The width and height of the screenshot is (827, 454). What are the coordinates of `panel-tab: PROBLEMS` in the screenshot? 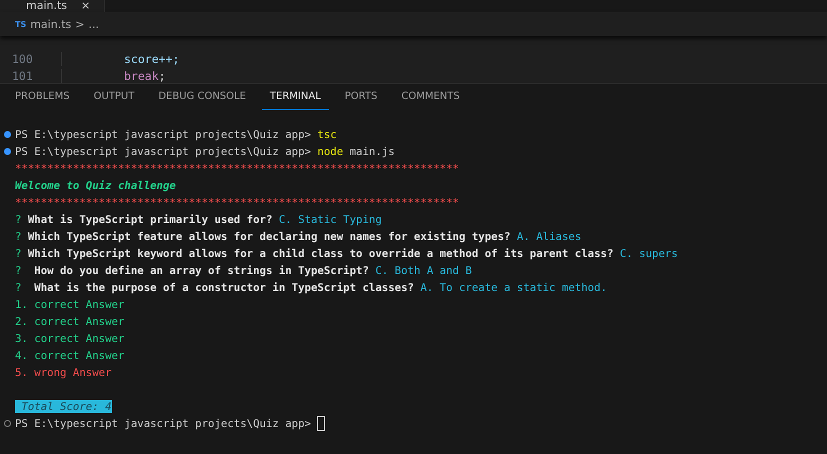 It's located at (42, 97).